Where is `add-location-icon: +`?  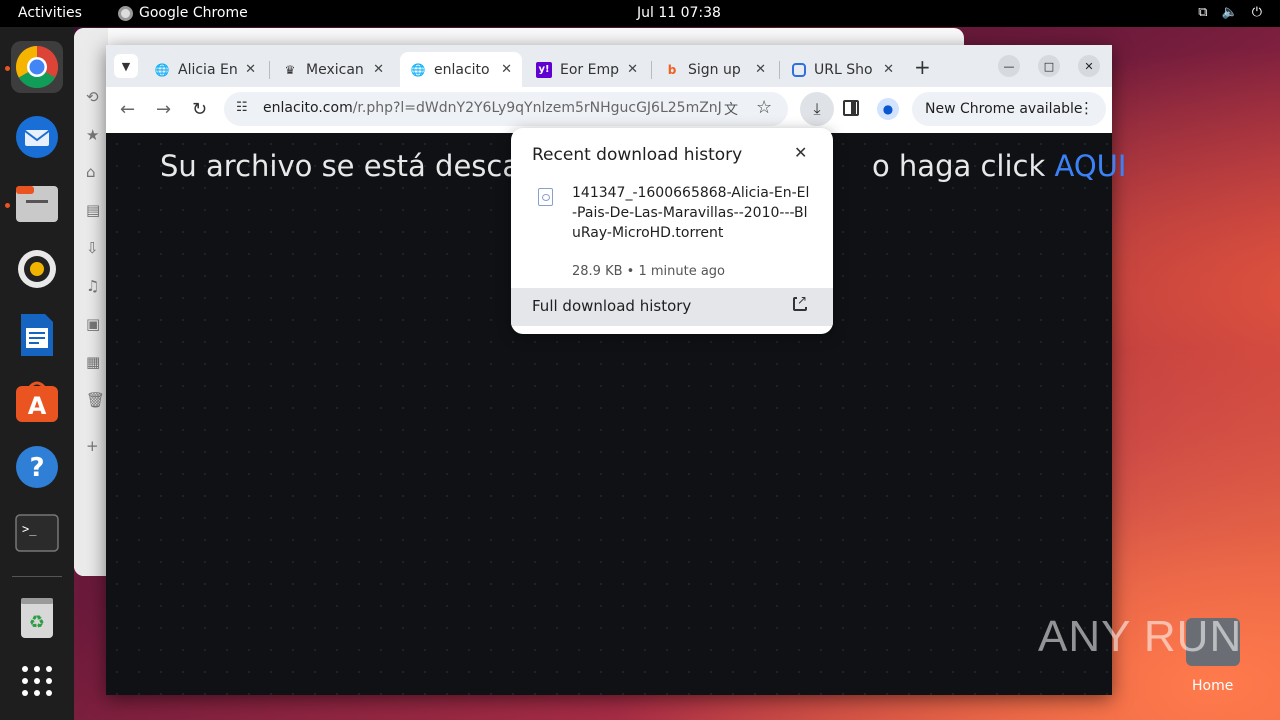 add-location-icon: + is located at coordinates (92, 446).